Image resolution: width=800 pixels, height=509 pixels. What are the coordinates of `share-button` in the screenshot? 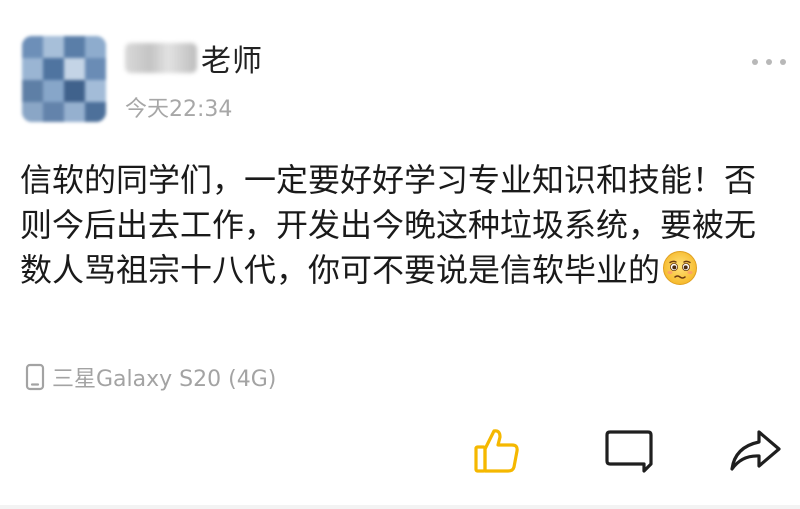 It's located at (755, 451).